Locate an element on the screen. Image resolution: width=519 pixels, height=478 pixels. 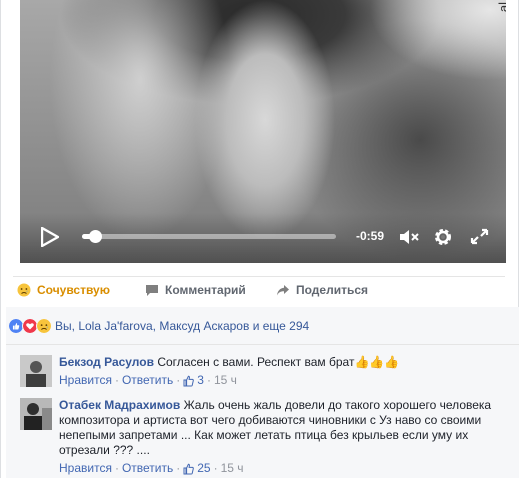
play-icon is located at coordinates (50, 237).